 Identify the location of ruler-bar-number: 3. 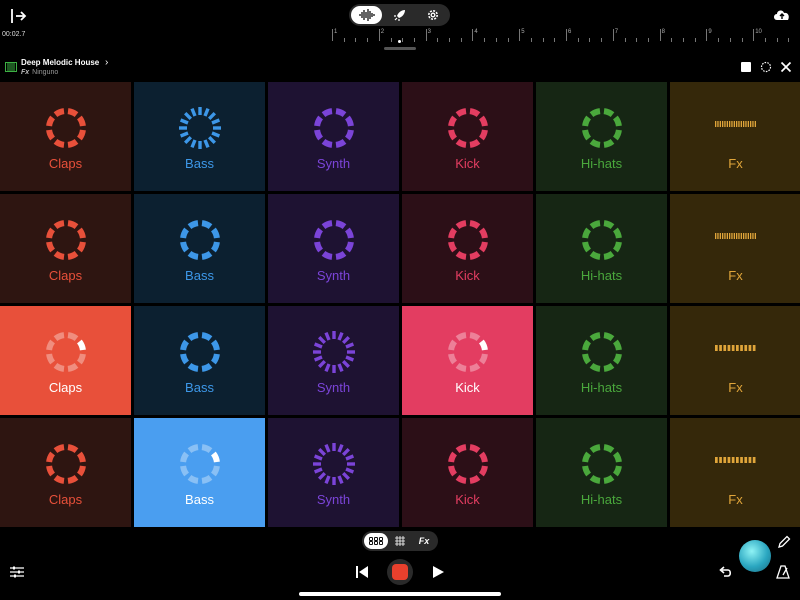
(429, 32).